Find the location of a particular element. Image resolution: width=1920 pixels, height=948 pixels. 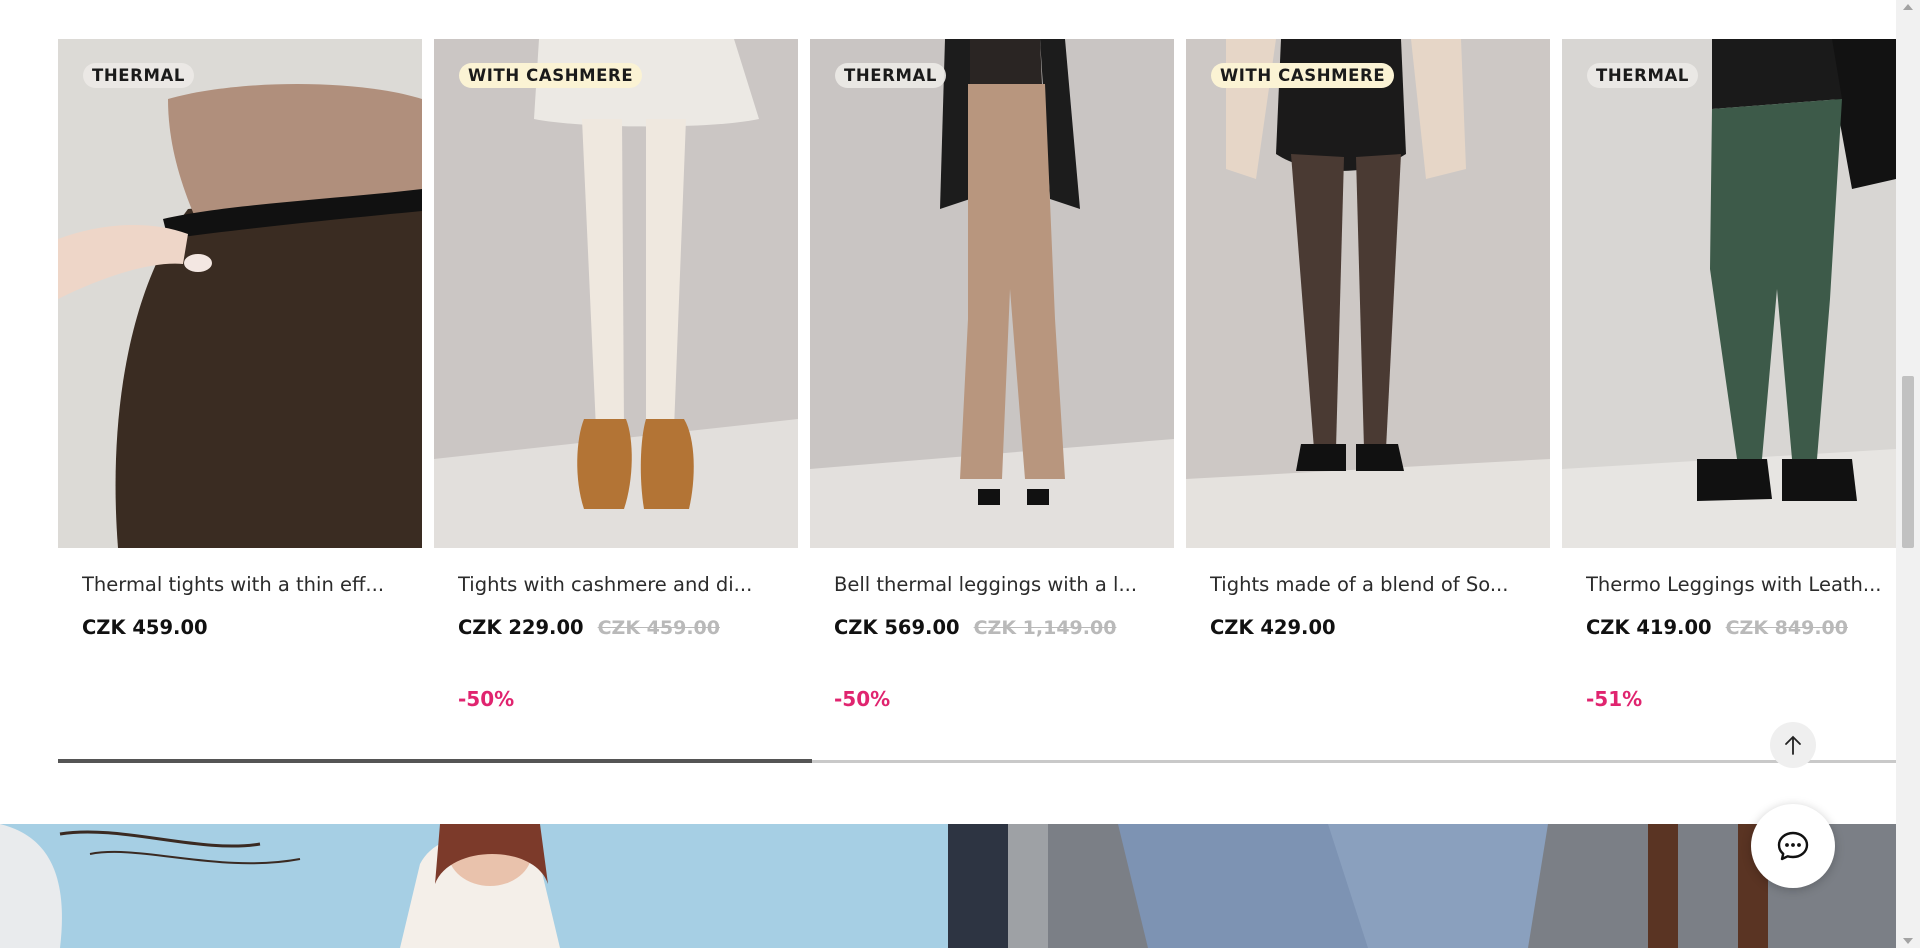

original-price: CZK 1,149.00 is located at coordinates (1045, 628).